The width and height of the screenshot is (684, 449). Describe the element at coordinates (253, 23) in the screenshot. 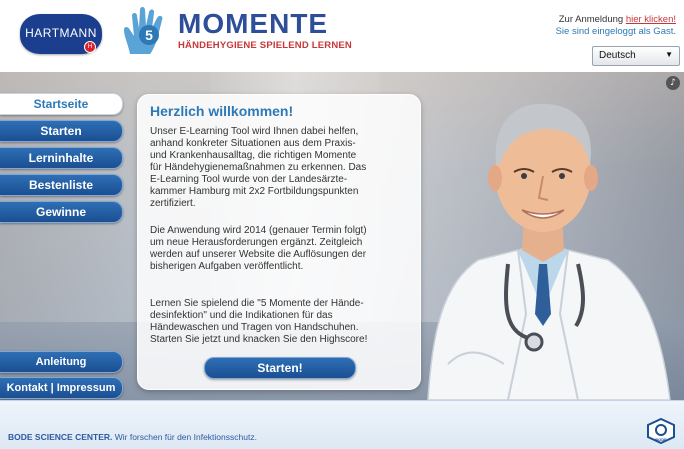

I see `brand-title: MOMENTE` at that location.